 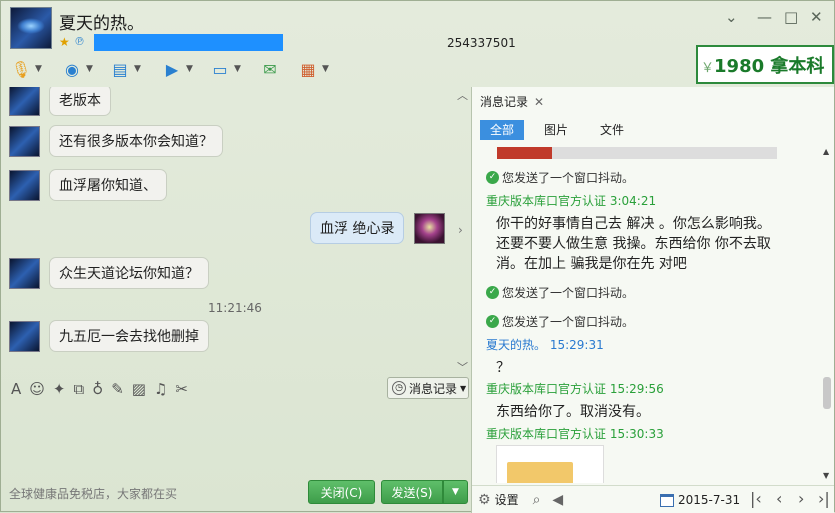 I want to click on prev-page-icon: ‹, so click(x=779, y=498).